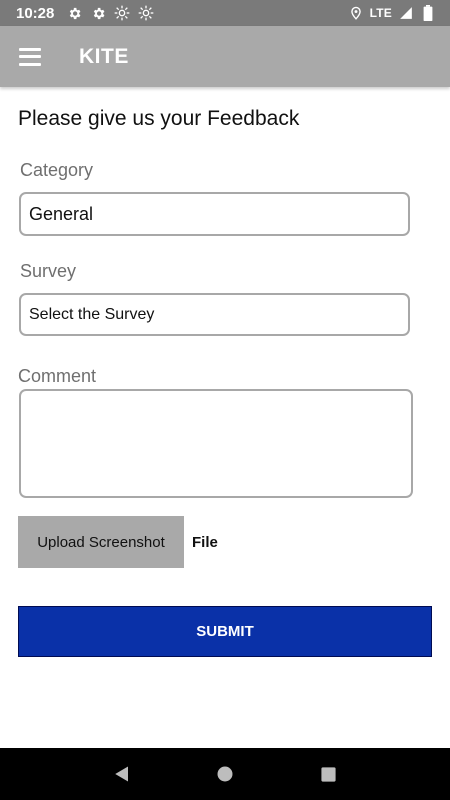 The height and width of the screenshot is (800, 450). What do you see at coordinates (159, 118) in the screenshot?
I see `page-title: Please give us your Feedback` at bounding box center [159, 118].